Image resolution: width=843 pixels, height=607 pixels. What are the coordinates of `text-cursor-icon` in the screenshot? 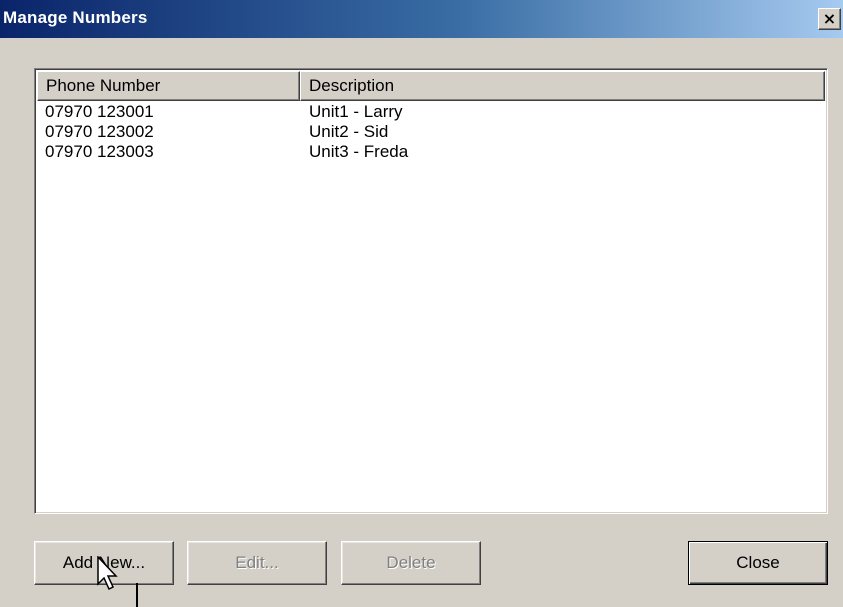 It's located at (137, 595).